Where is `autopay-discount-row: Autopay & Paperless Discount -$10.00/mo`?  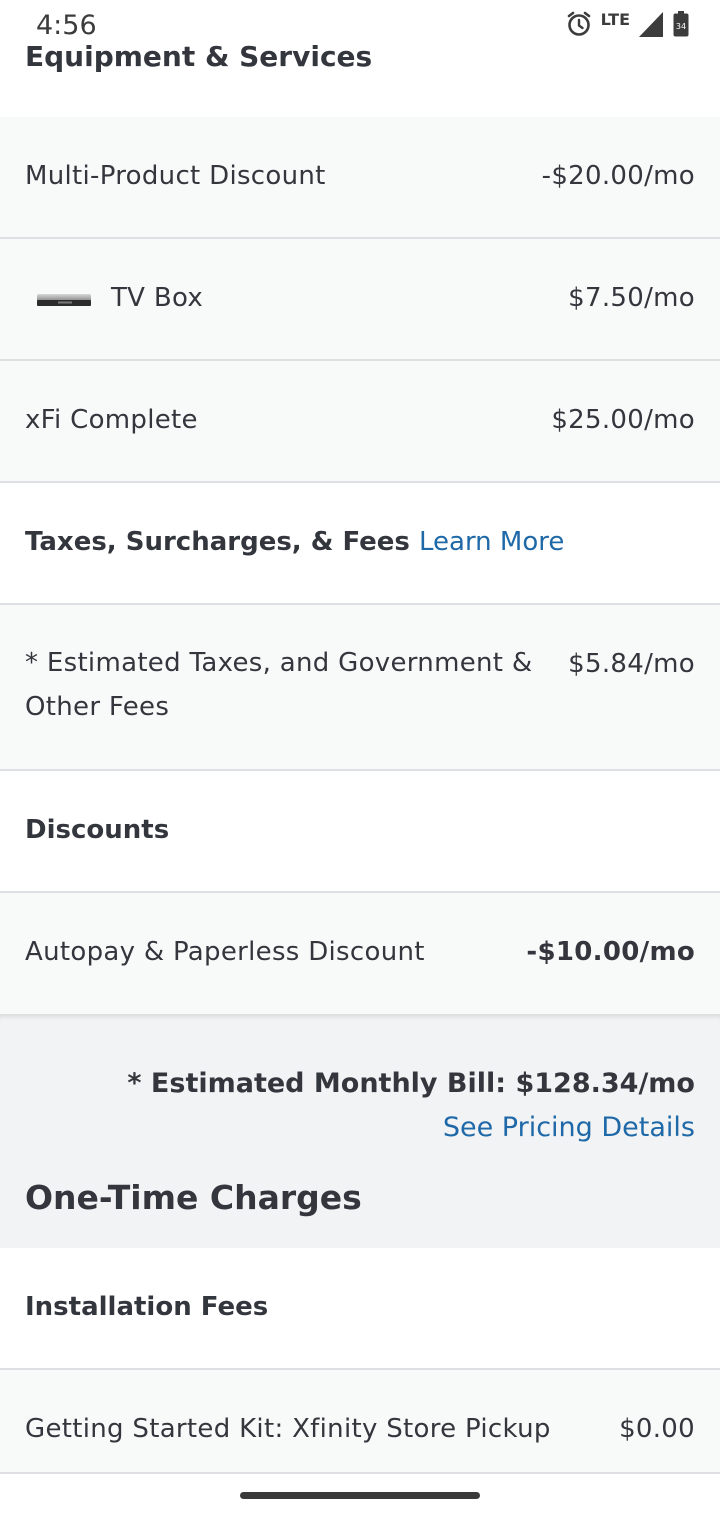
autopay-discount-row: Autopay & Paperless Discount -$10.00/mo is located at coordinates (360, 953).